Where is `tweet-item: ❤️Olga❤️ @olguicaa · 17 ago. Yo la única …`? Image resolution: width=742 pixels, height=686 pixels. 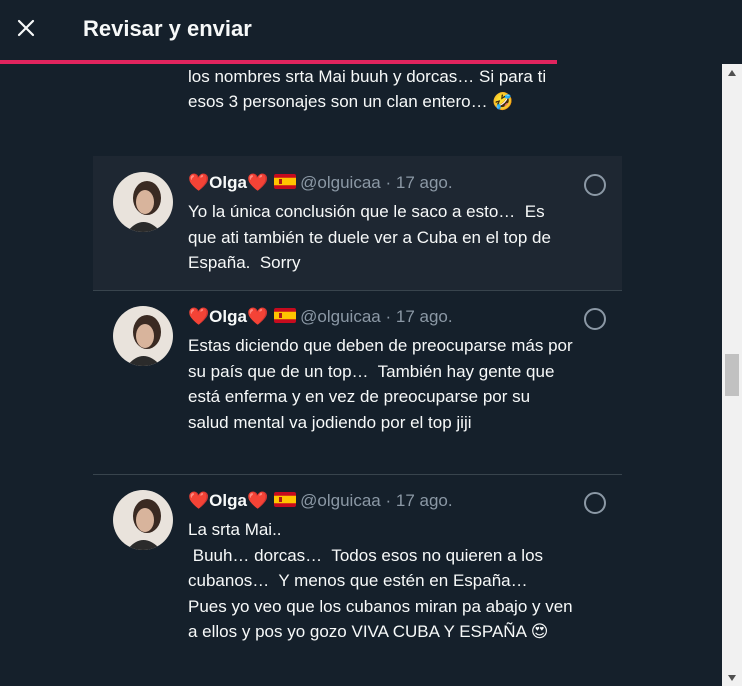 tweet-item: ❤️Olga❤️ @olguicaa · 17 ago. Yo la única … is located at coordinates (357, 223).